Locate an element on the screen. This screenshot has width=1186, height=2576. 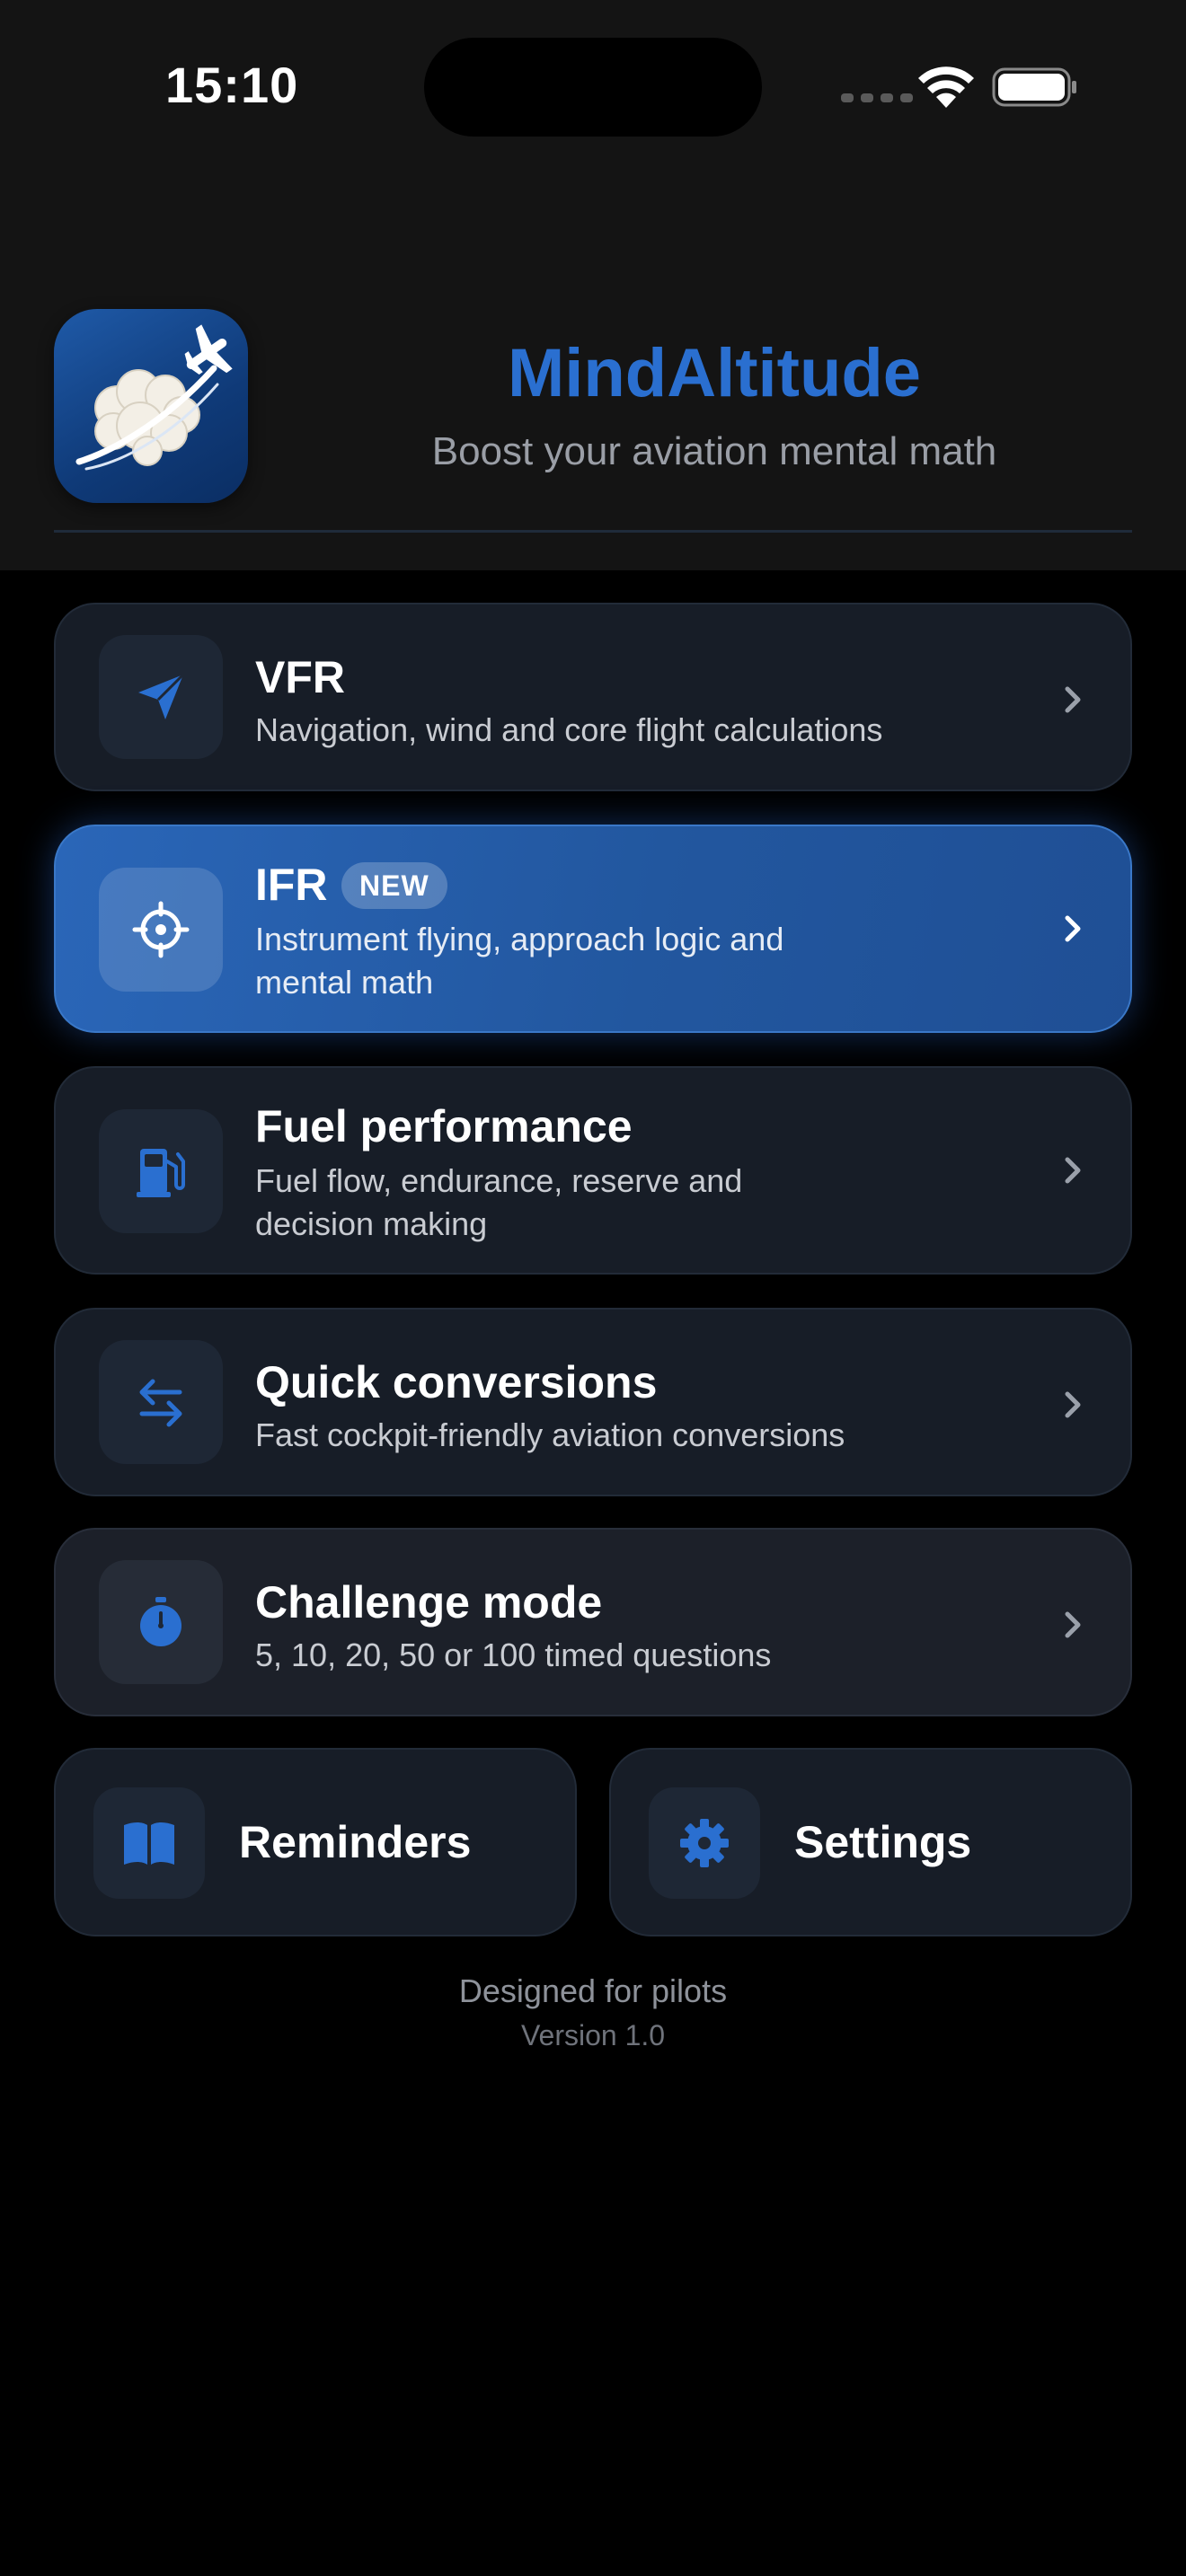
card-title: Challenge mode is located at coordinates (429, 1602).